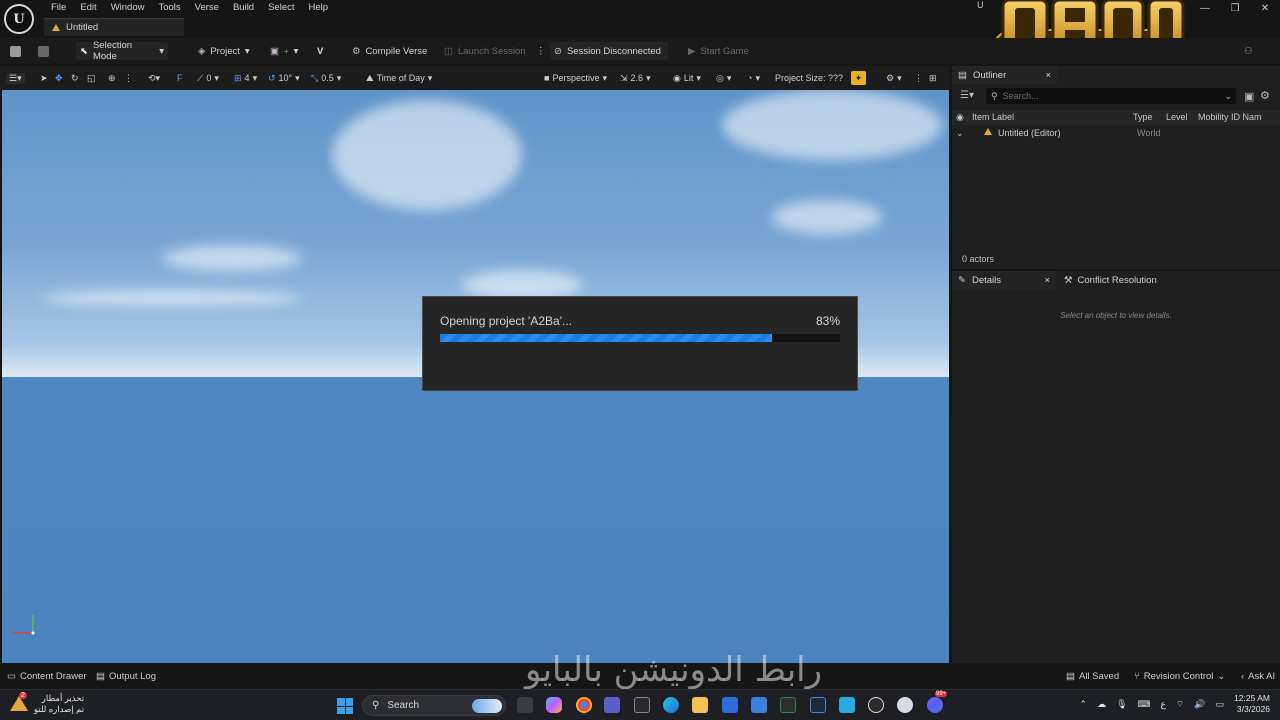  I want to click on snap-toggle: F, so click(180, 78).